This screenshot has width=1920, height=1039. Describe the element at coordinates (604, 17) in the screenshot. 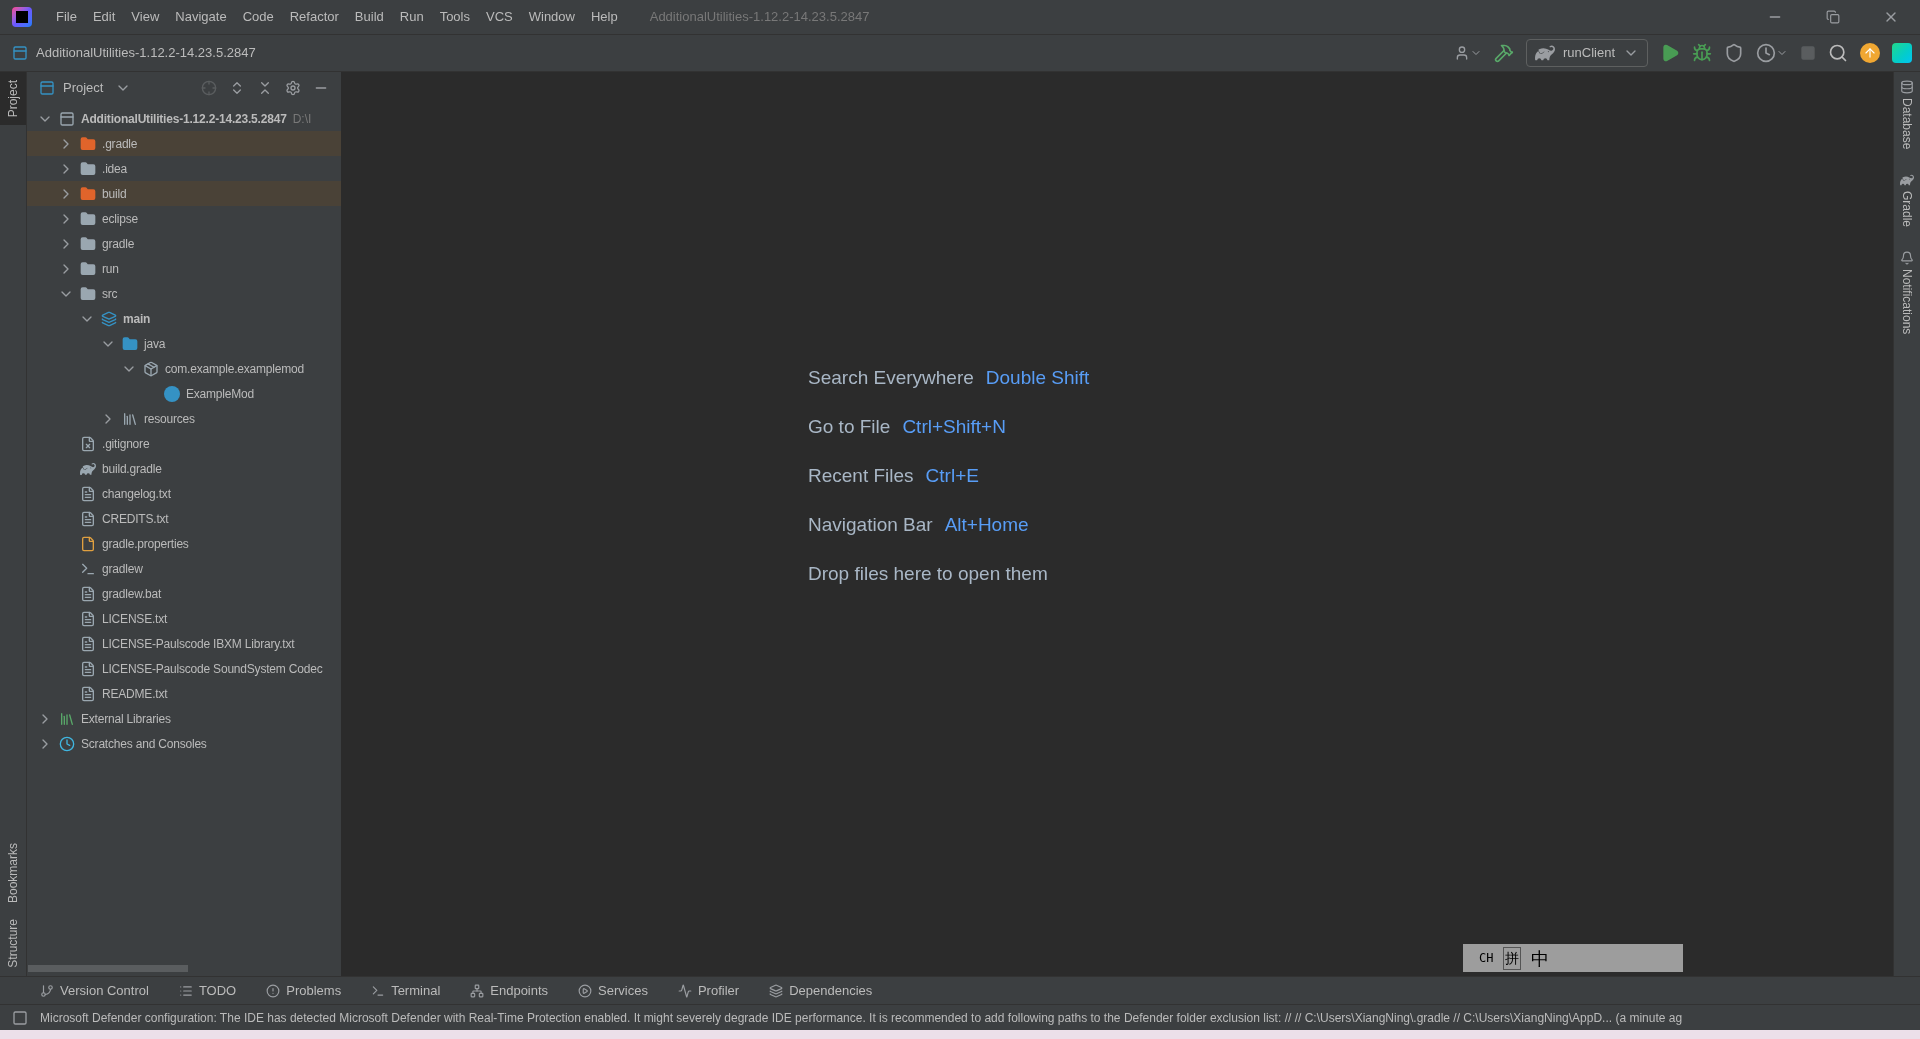

I see `menu-item: Help` at that location.